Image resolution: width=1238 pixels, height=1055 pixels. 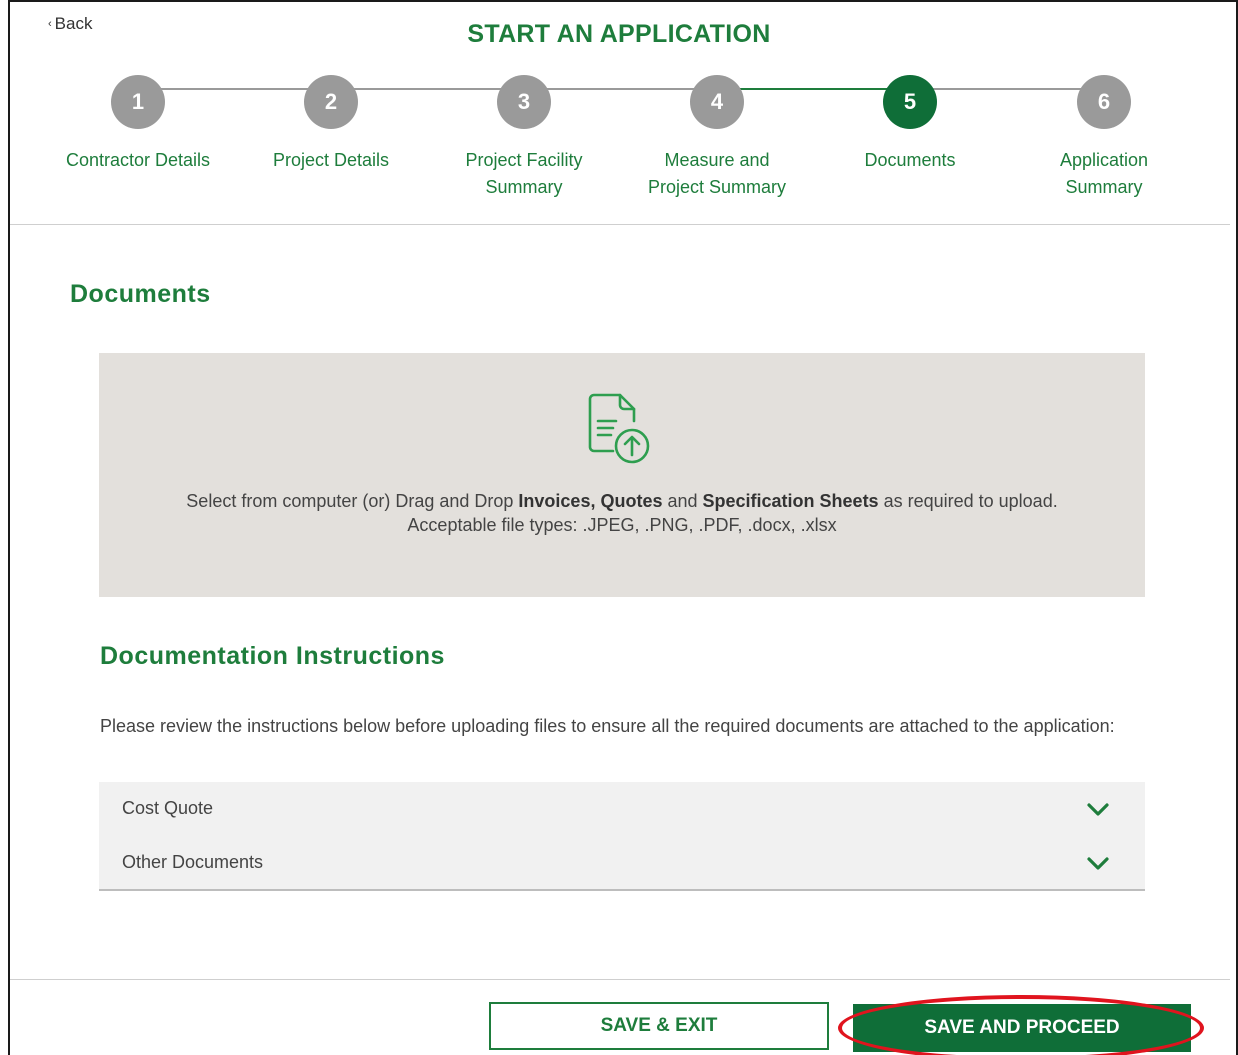 I want to click on step-4-label: Measure and Project Summary, so click(x=717, y=174).